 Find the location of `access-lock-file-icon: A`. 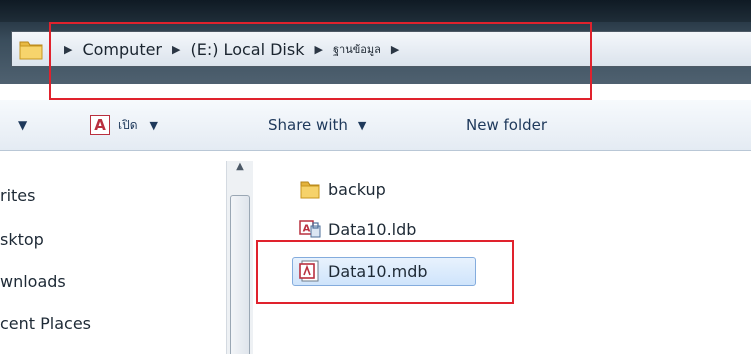

access-lock-file-icon: A is located at coordinates (310, 229).